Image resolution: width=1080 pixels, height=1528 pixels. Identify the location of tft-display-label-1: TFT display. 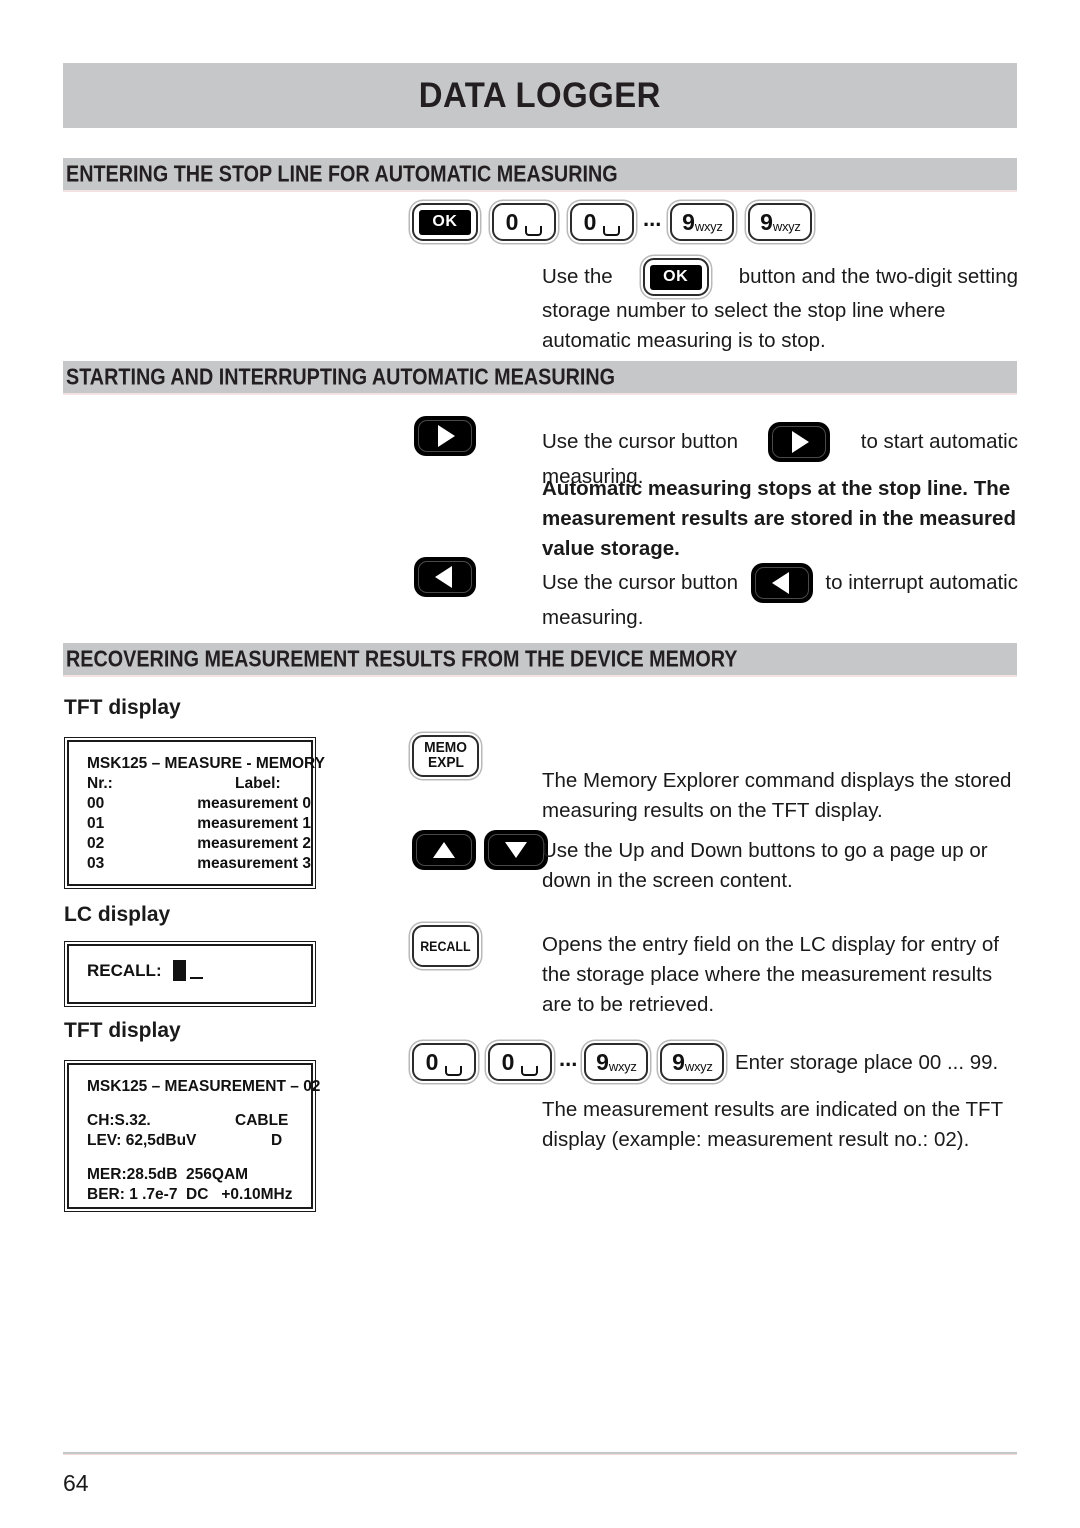
(122, 707).